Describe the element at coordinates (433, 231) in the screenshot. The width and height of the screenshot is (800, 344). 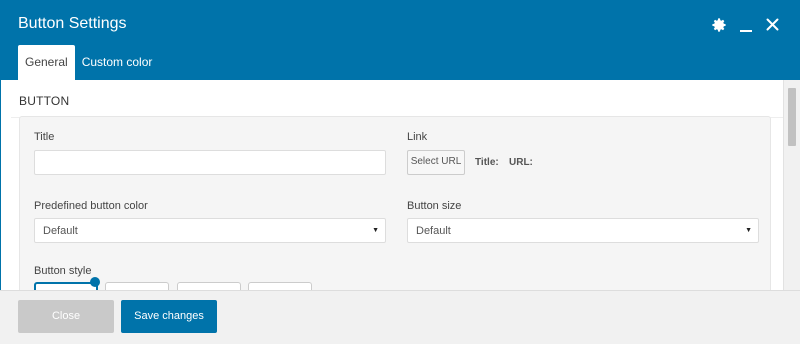
I see `button-size-value: Default` at that location.